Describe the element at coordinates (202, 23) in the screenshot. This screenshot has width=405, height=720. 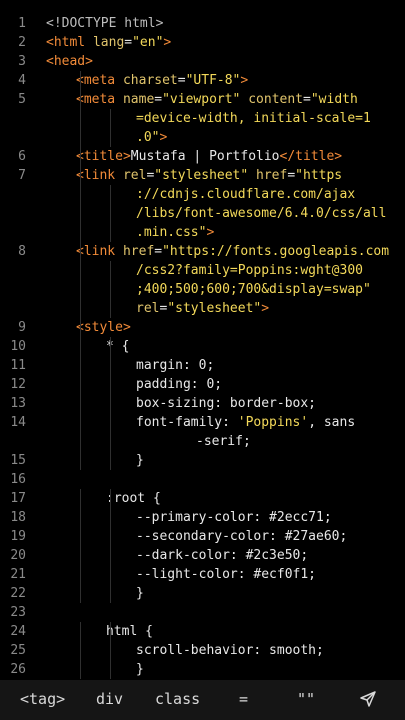
I see `code-line: 1 <!DOCTYPE html>` at that location.